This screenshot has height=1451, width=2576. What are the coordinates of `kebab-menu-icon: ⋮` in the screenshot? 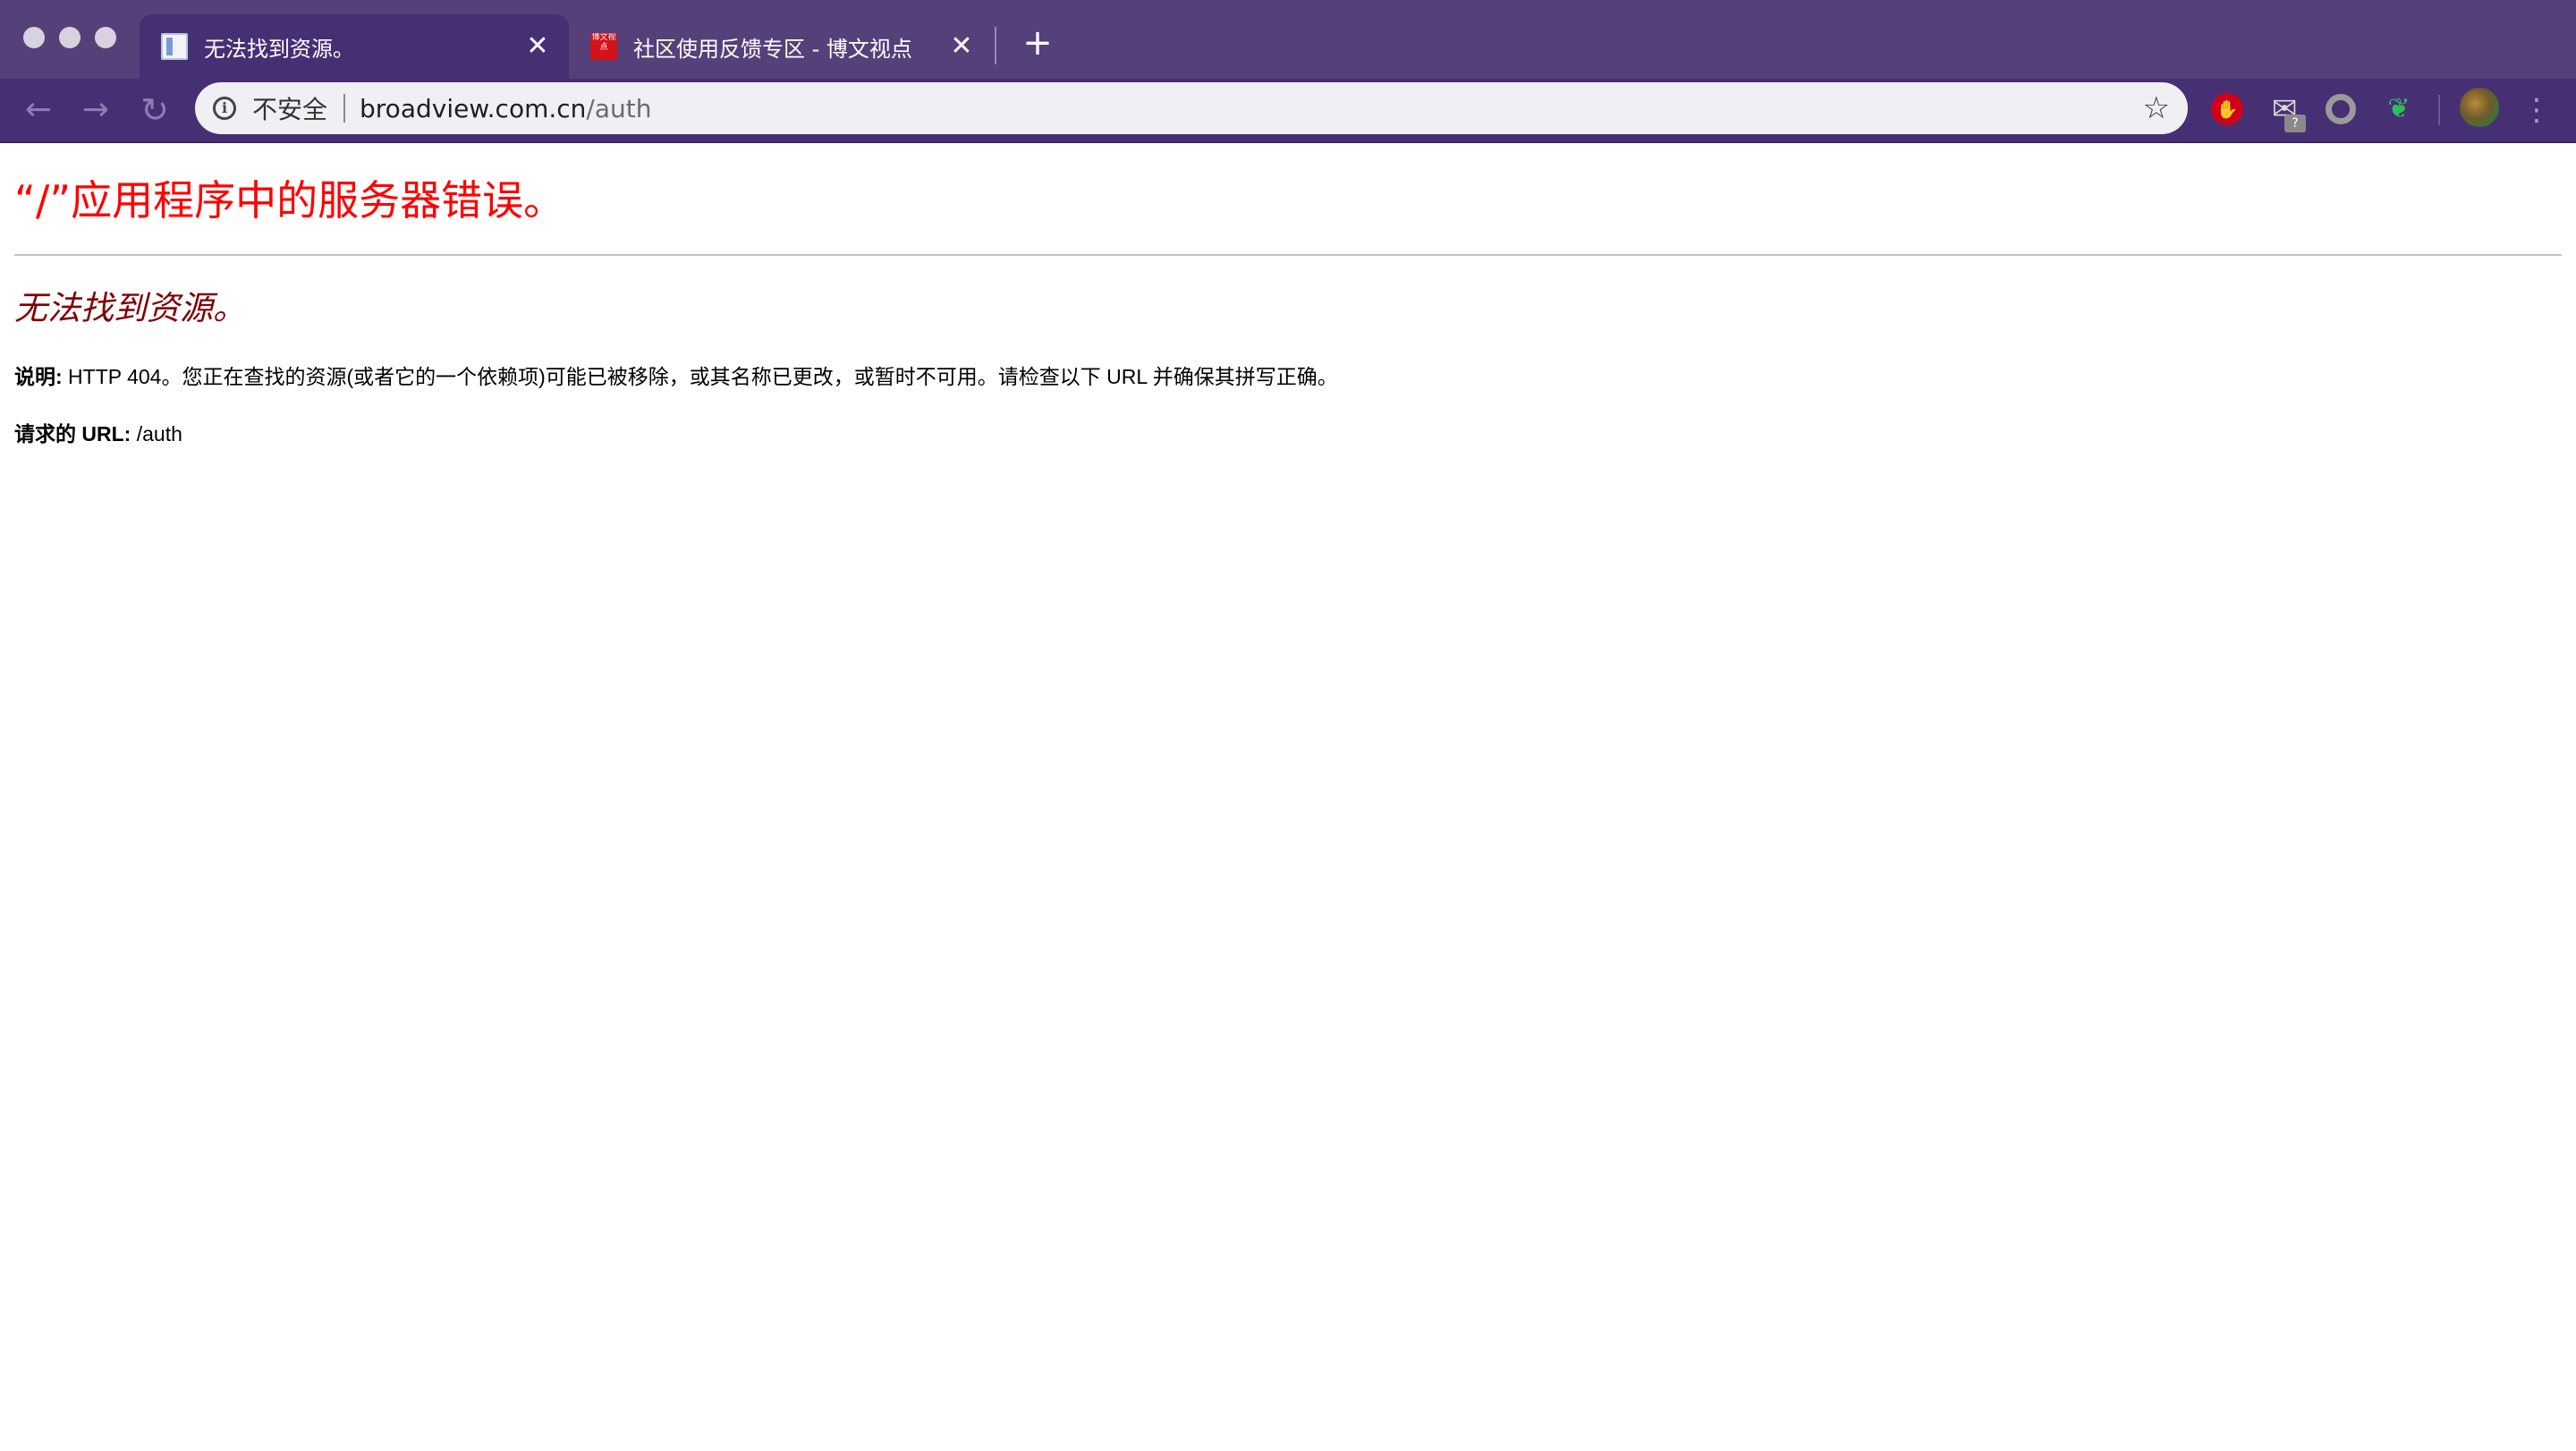 It's located at (2537, 110).